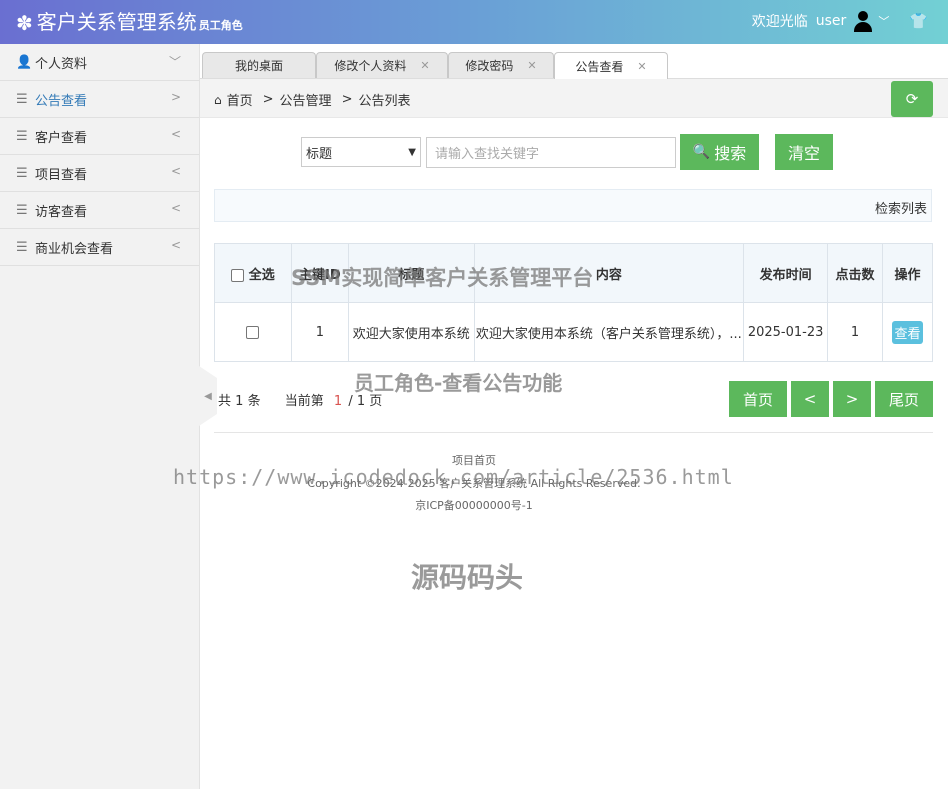 The width and height of the screenshot is (948, 789). I want to click on row-checkbox, so click(253, 332).